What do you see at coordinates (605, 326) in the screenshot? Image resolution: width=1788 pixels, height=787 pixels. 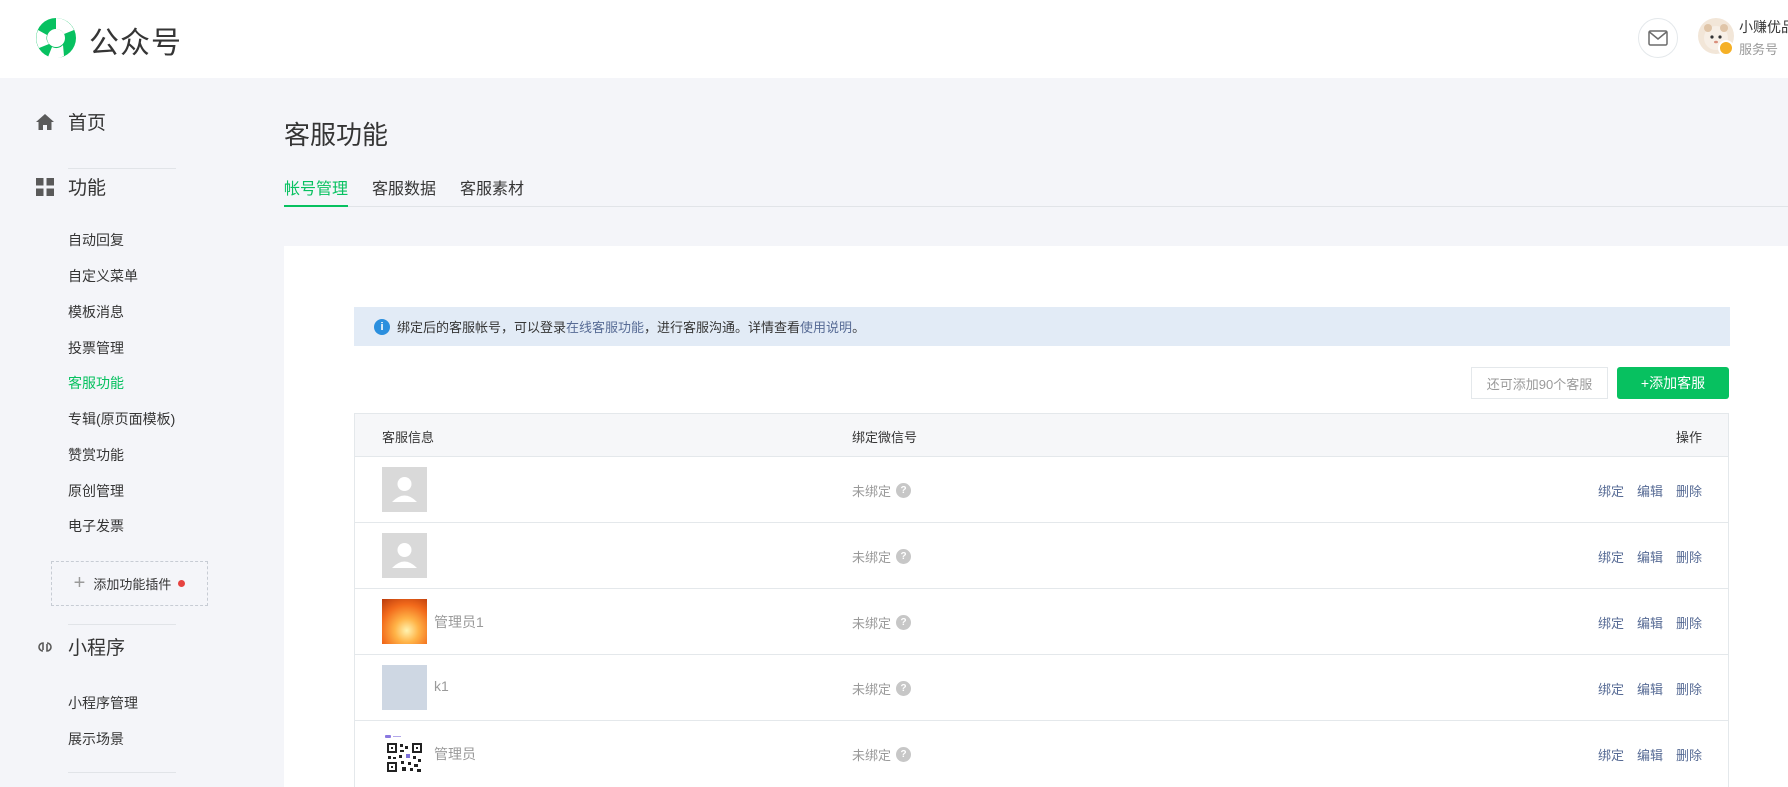 I see `online-service-link: 在线客服功能` at bounding box center [605, 326].